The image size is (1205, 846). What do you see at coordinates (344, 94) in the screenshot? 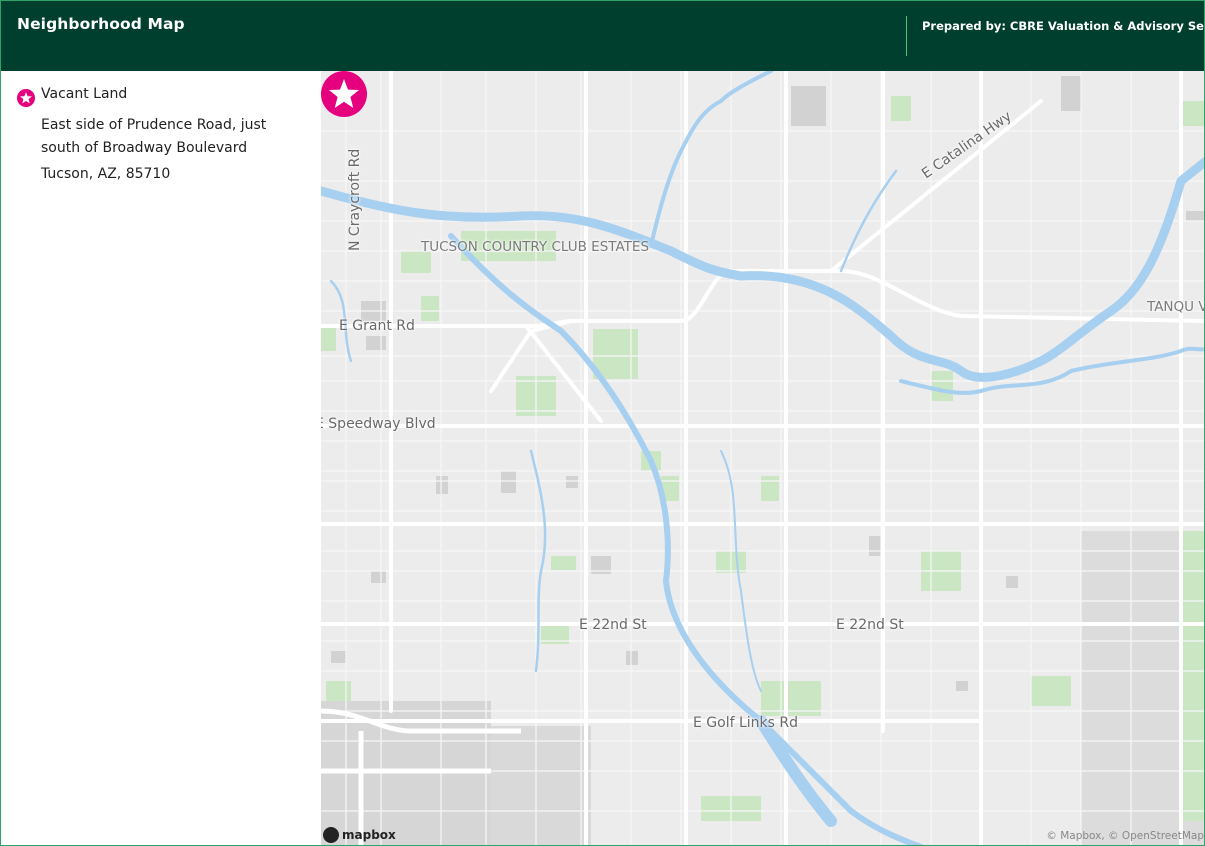
I see `subject-star-marker` at bounding box center [344, 94].